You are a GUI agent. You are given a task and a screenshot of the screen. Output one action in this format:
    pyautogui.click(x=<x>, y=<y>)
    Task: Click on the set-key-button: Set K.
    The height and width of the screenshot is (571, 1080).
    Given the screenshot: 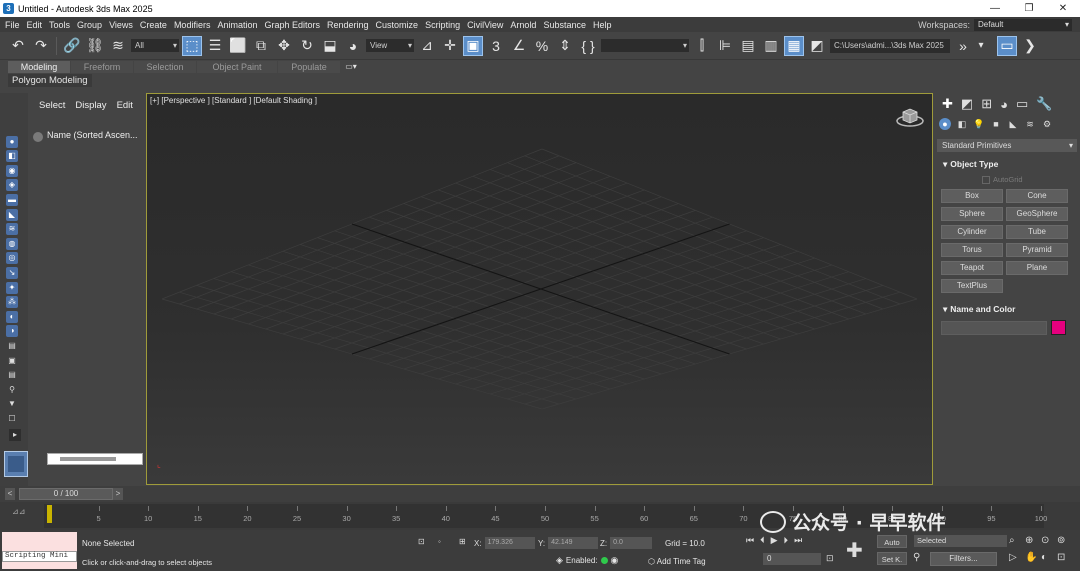 What is the action you would take?
    pyautogui.click(x=892, y=558)
    